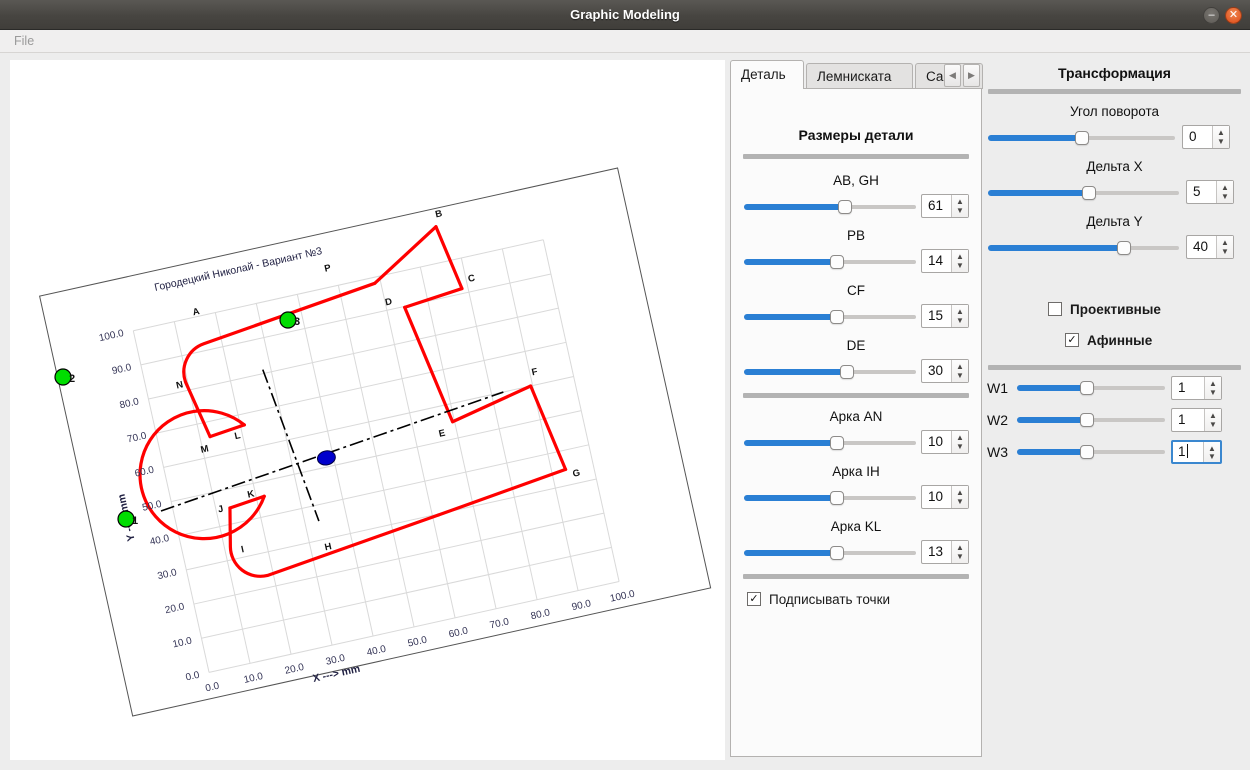 This screenshot has width=1250, height=770. What do you see at coordinates (859, 76) in the screenshot?
I see `tab-lemniscate: Лемниската` at bounding box center [859, 76].